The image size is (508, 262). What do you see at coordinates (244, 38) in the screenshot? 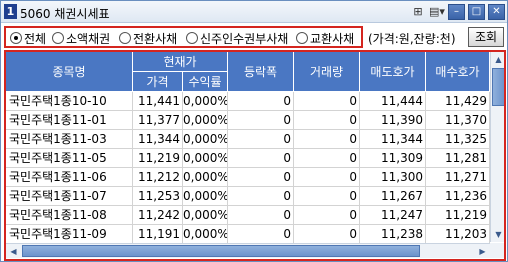
I see `radio-label: 신주인수권부사채` at bounding box center [244, 38].